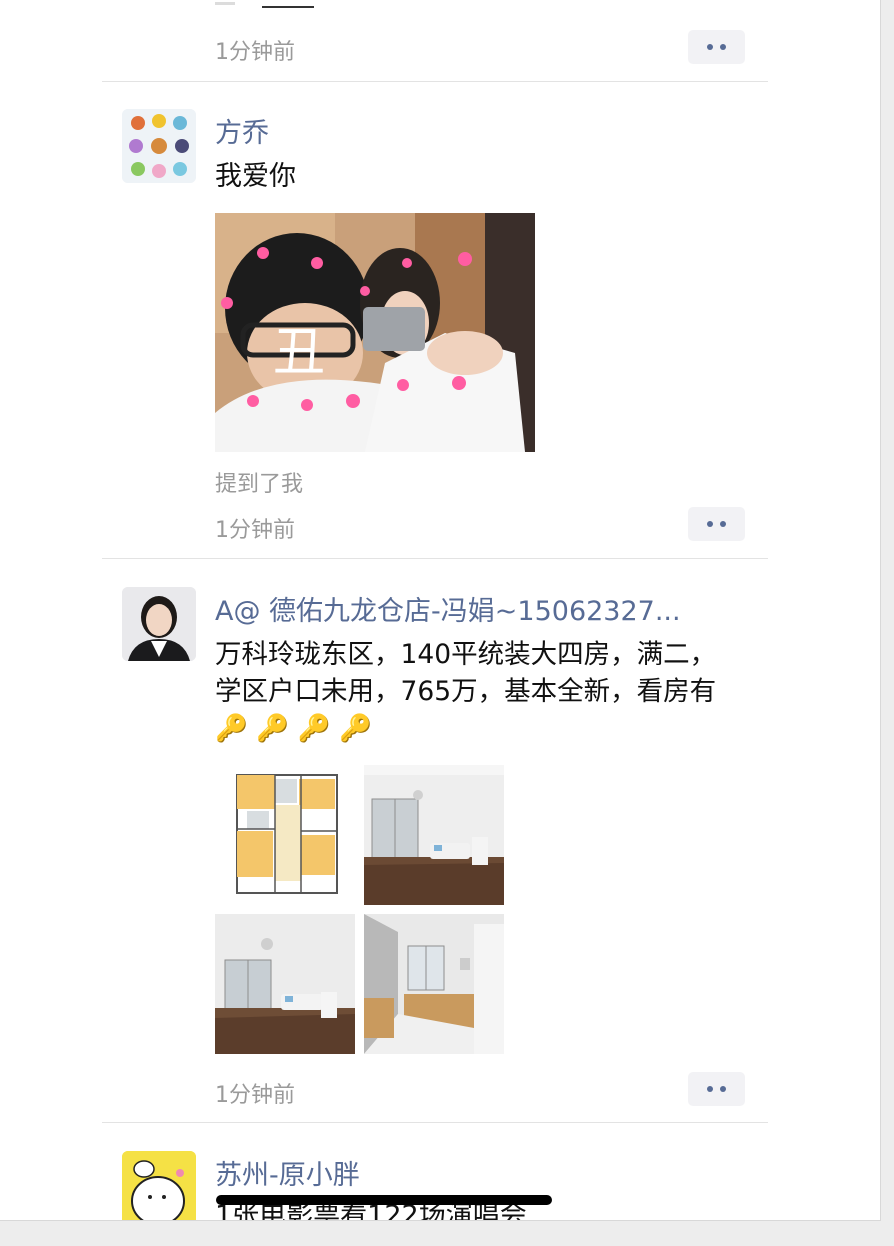 This screenshot has width=894, height=1246. I want to click on floor-plan-image, so click(285, 835).